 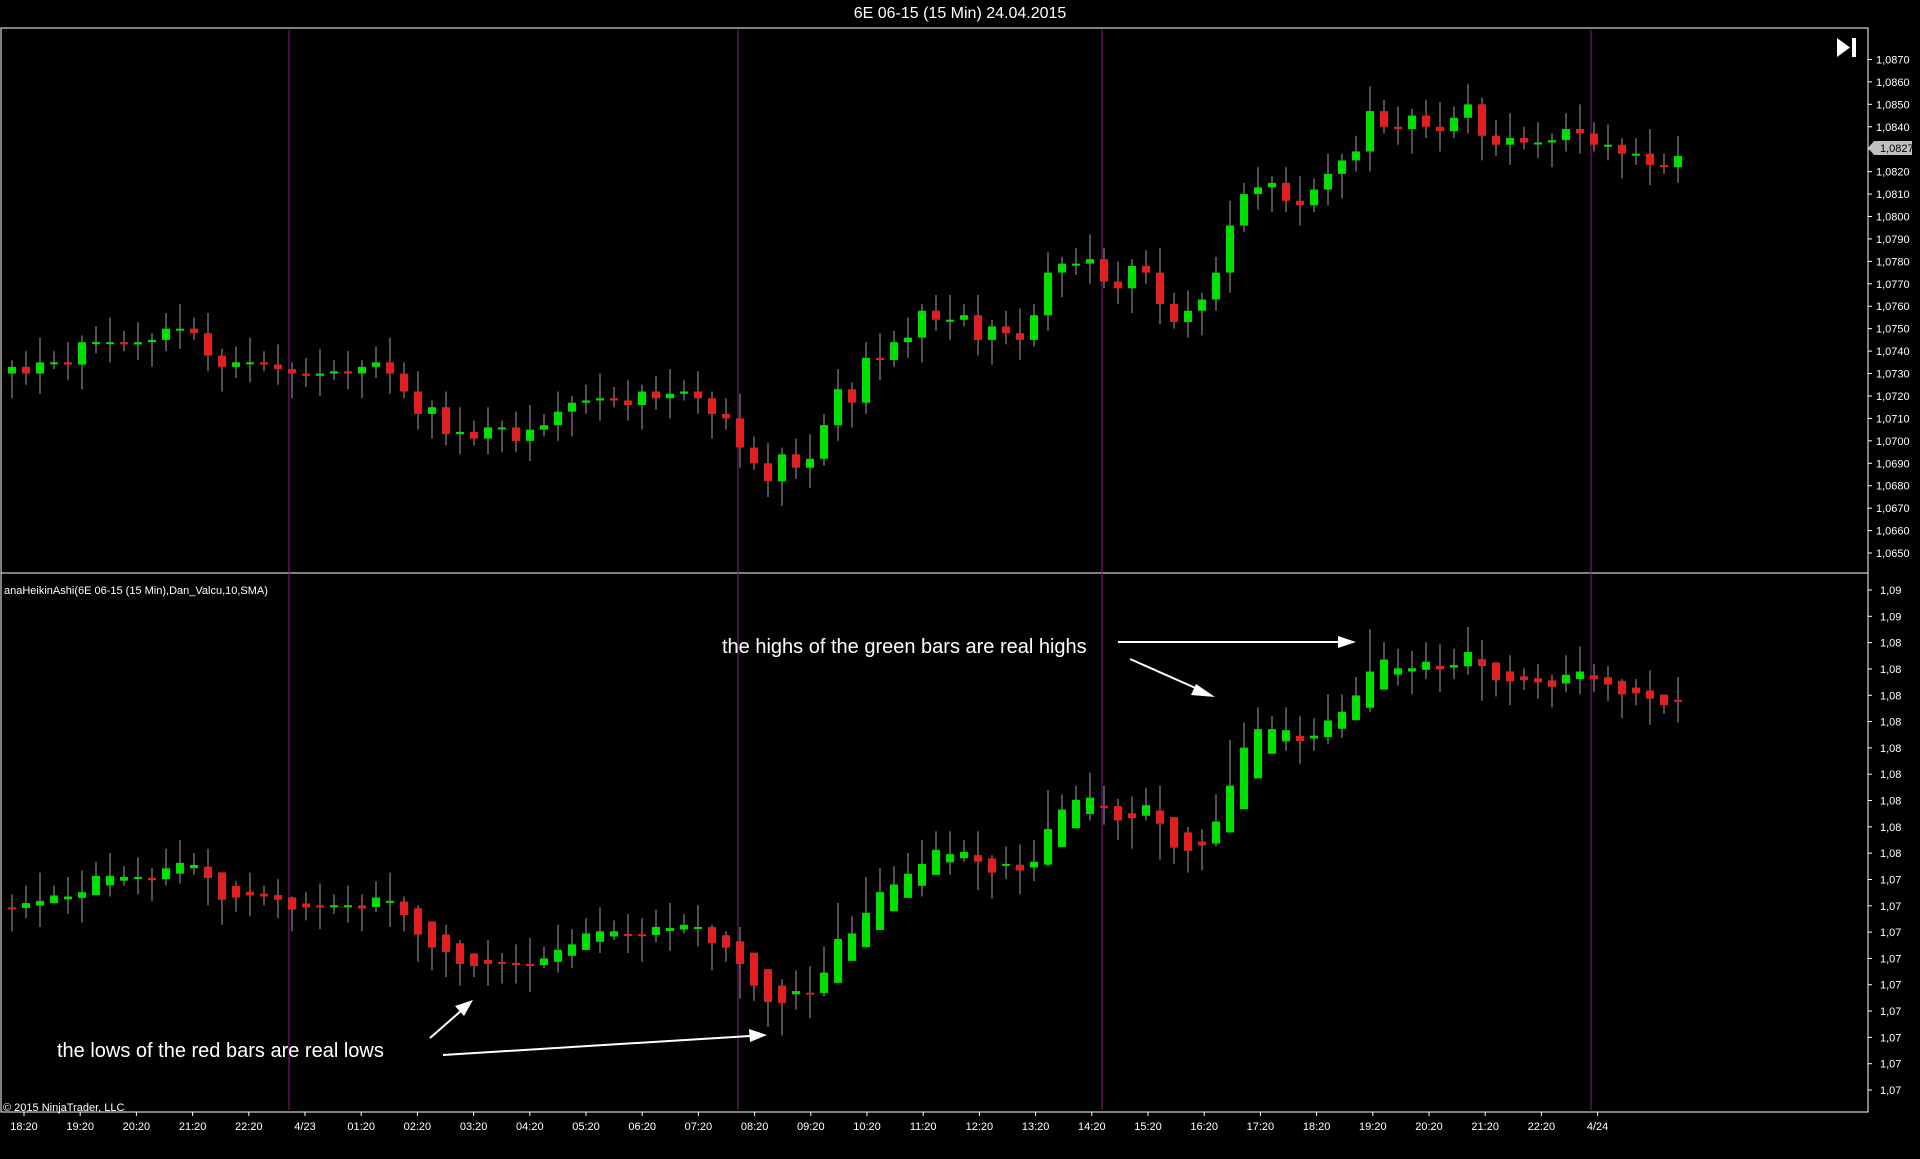 What do you see at coordinates (63, 1108) in the screenshot?
I see `copyright: © 2015 NinjaTrader, LLC` at bounding box center [63, 1108].